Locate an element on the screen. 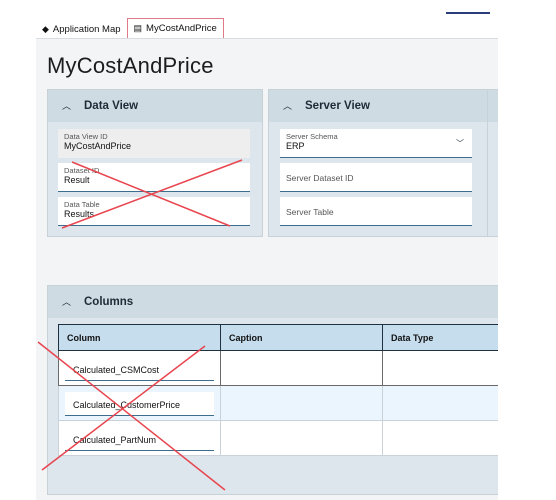 This screenshot has width=556, height=500. data-view-id-field: Data View ID MyCostAndPrice is located at coordinates (154, 143).